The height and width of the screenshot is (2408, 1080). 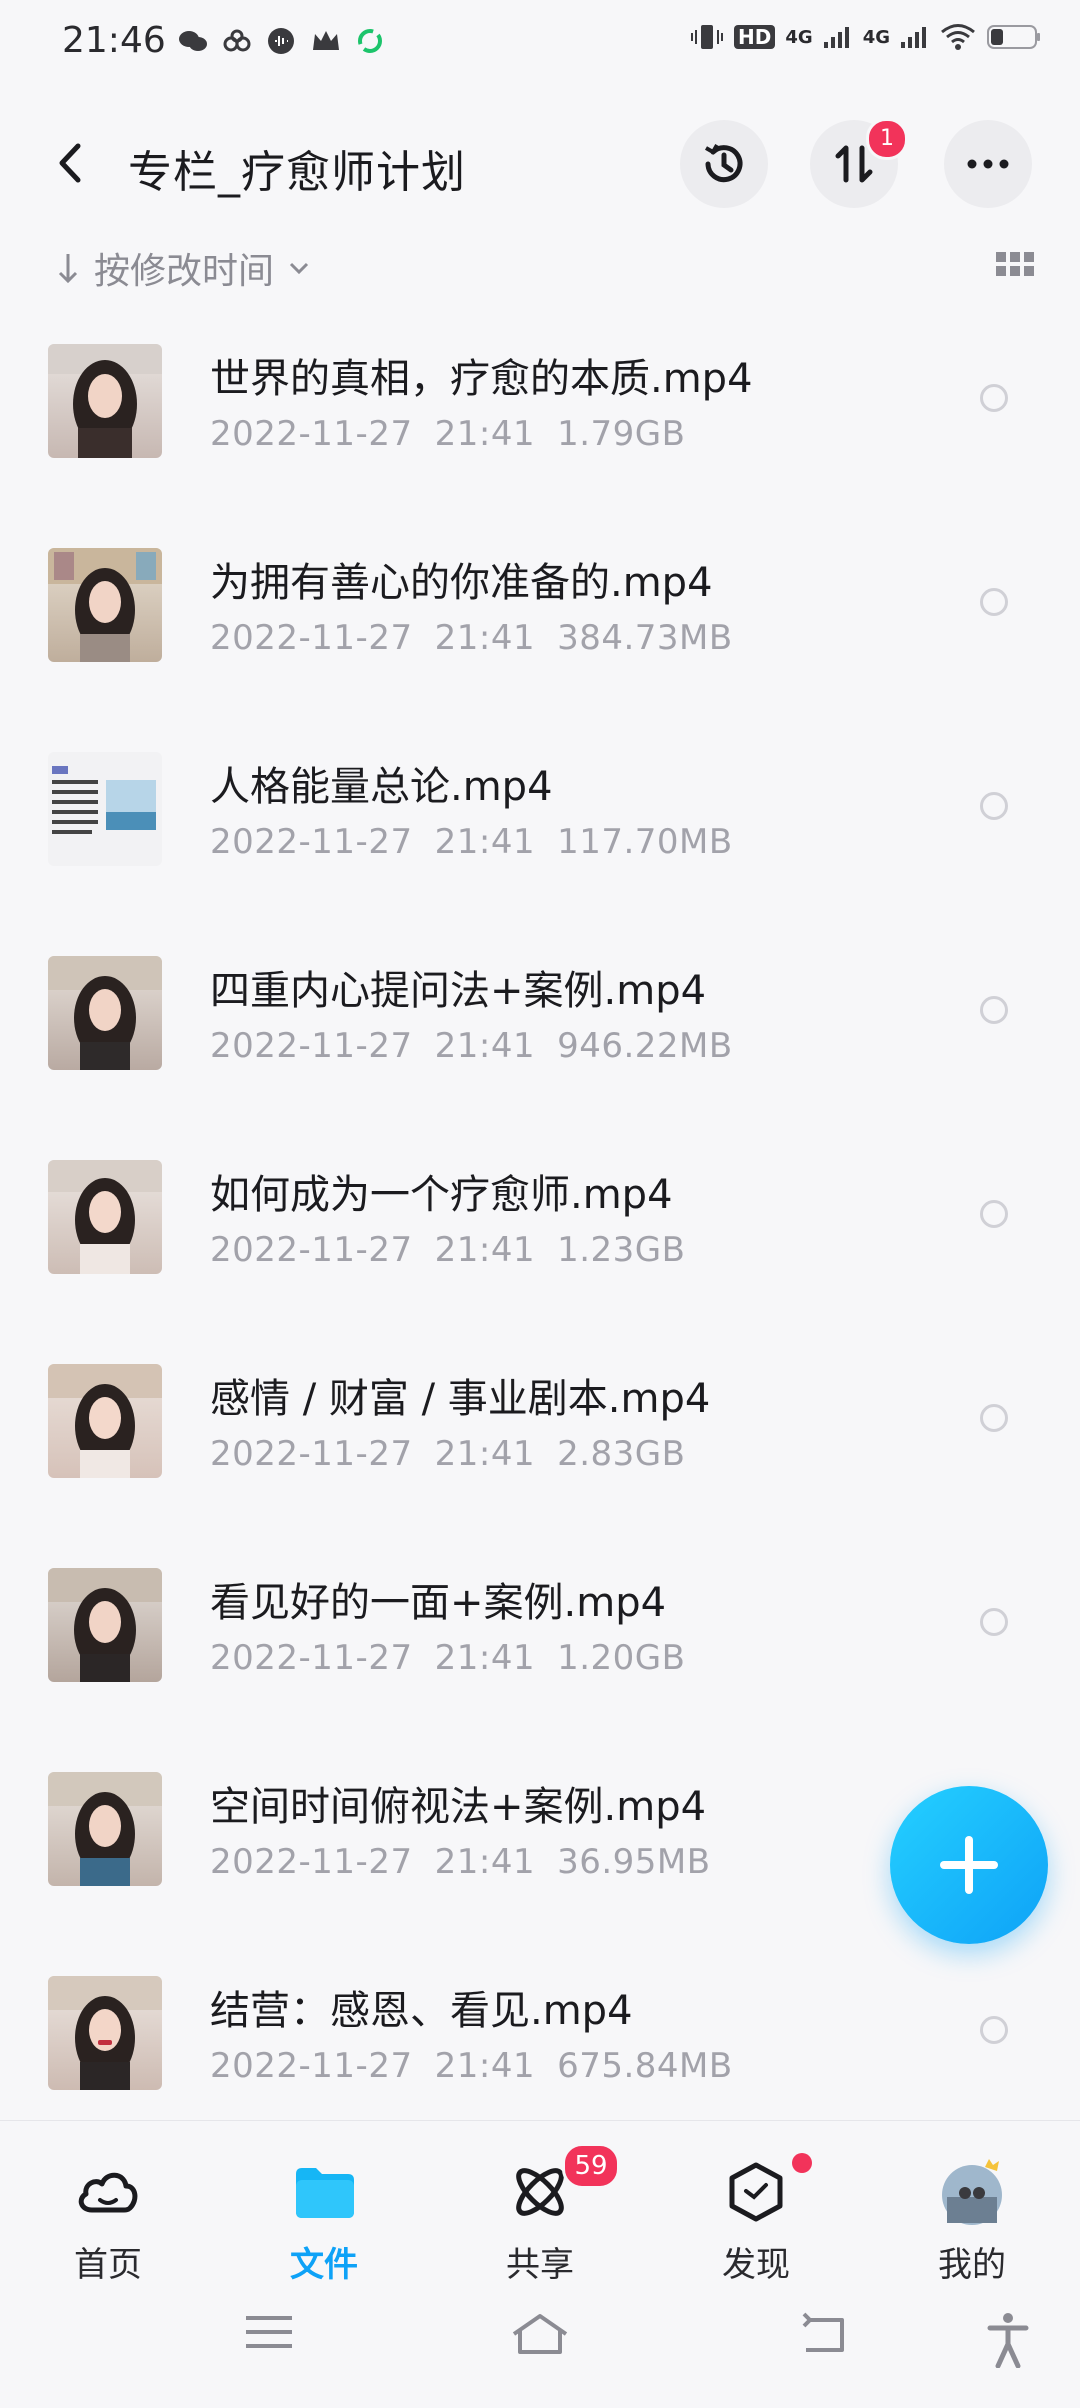 What do you see at coordinates (421, 2011) in the screenshot?
I see `file-name: 结营：感恩、看见.mp4` at bounding box center [421, 2011].